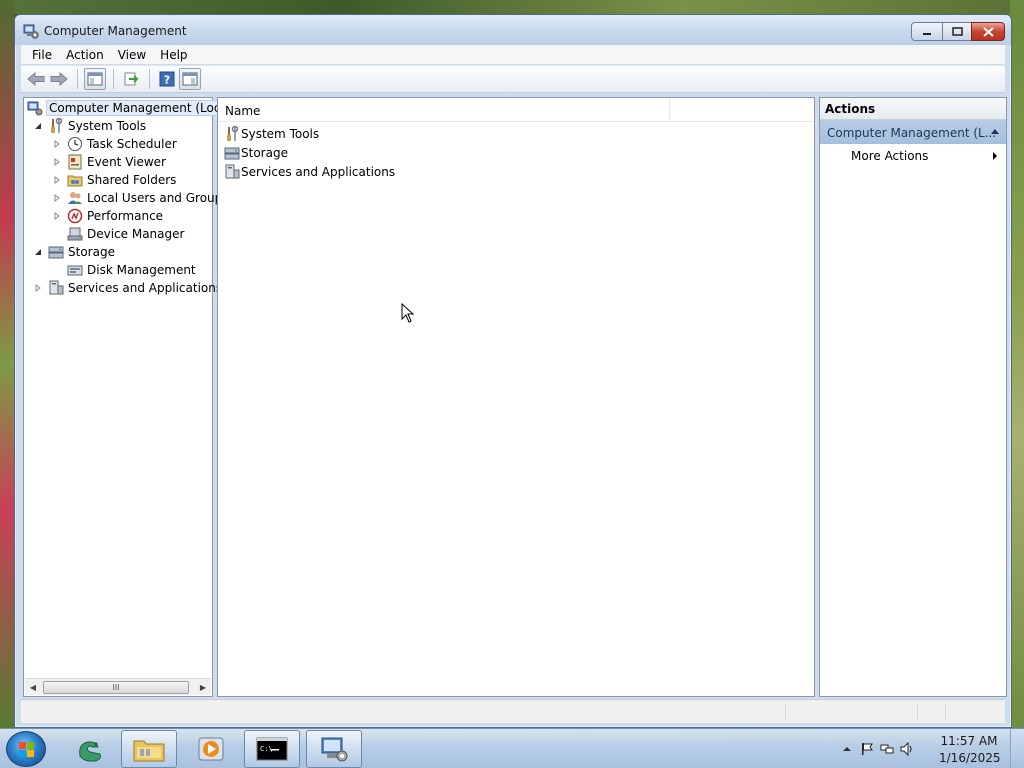 This screenshot has width=1024, height=768. What do you see at coordinates (513, 54) in the screenshot?
I see `menu-bar: File Action View Help` at bounding box center [513, 54].